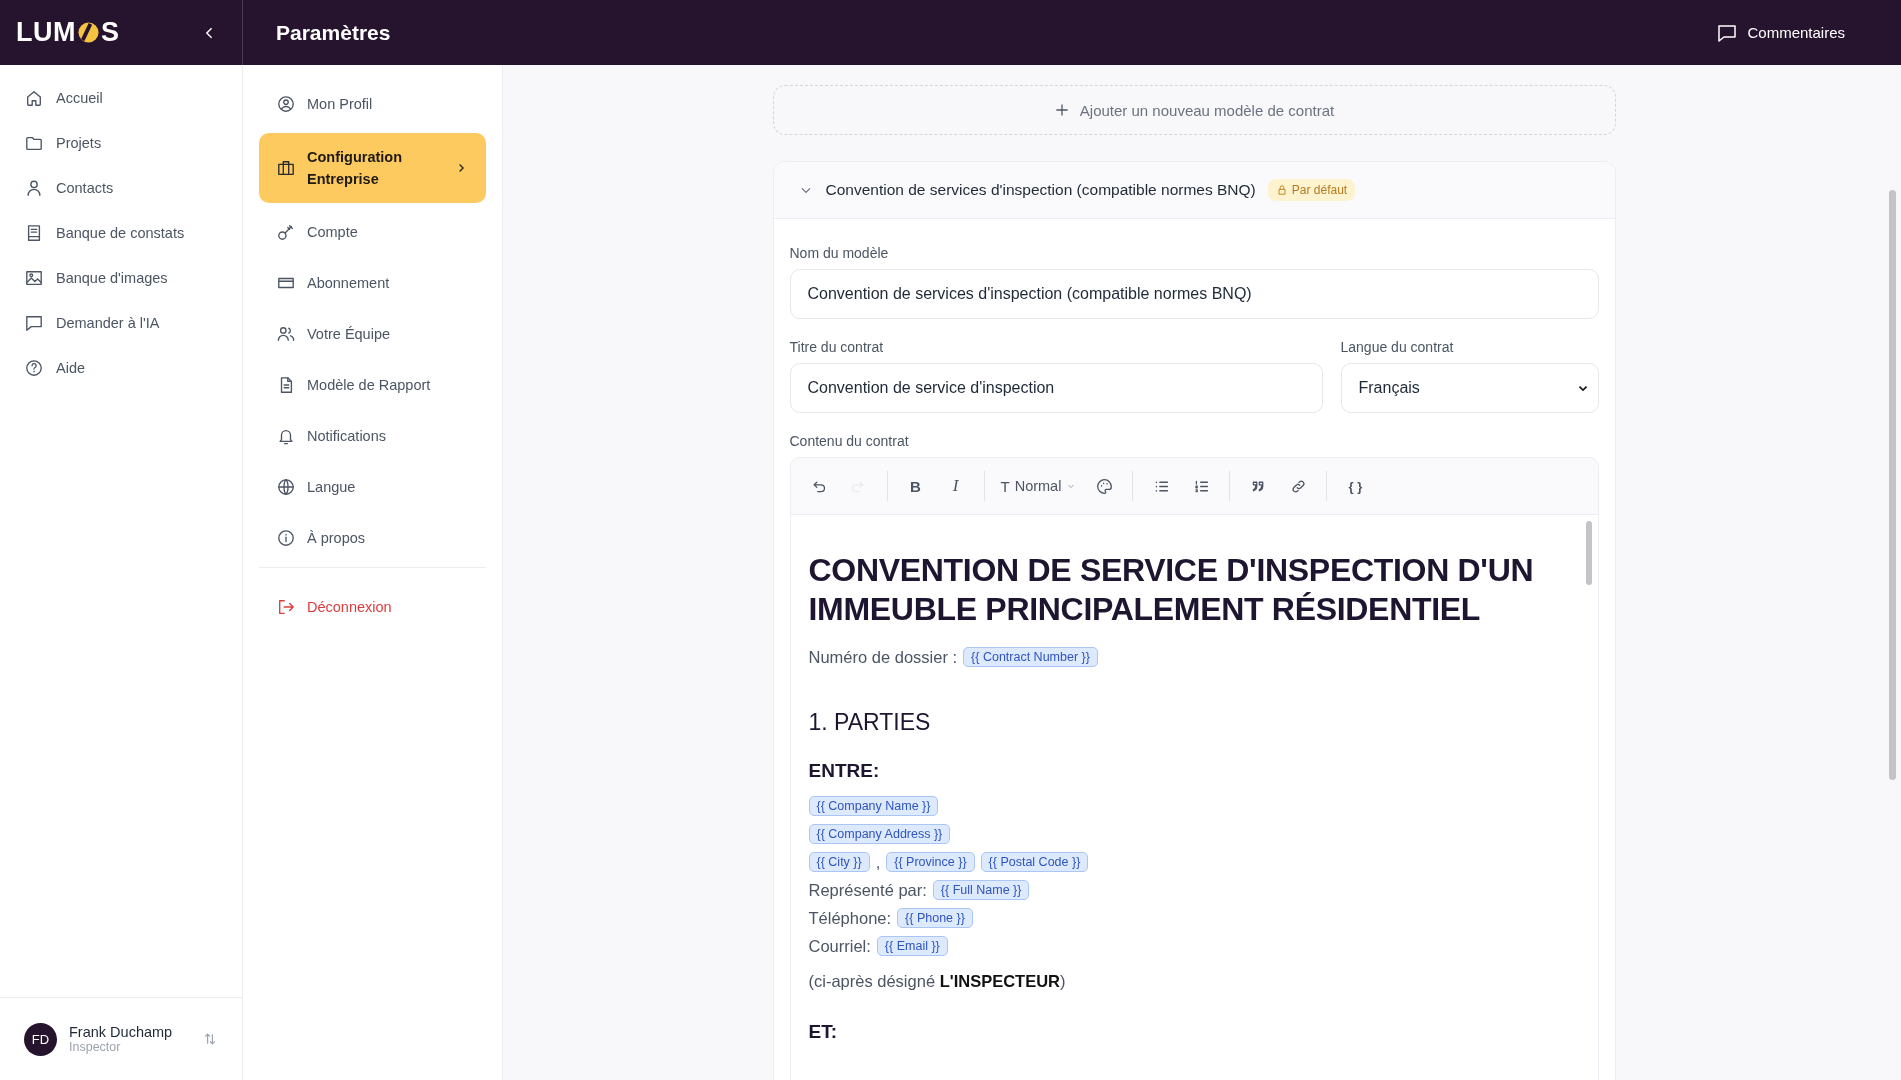  Describe the element at coordinates (981, 890) in the screenshot. I see `variable-tag: {{ Full Name }}` at that location.